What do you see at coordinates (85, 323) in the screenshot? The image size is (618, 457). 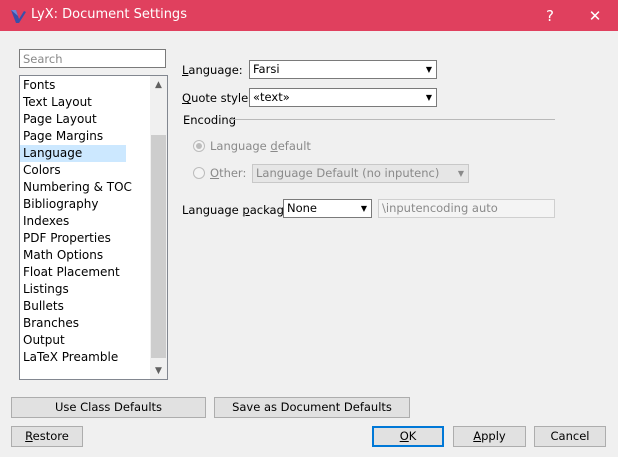 I see `sidebar-item-branches: Branches` at bounding box center [85, 323].